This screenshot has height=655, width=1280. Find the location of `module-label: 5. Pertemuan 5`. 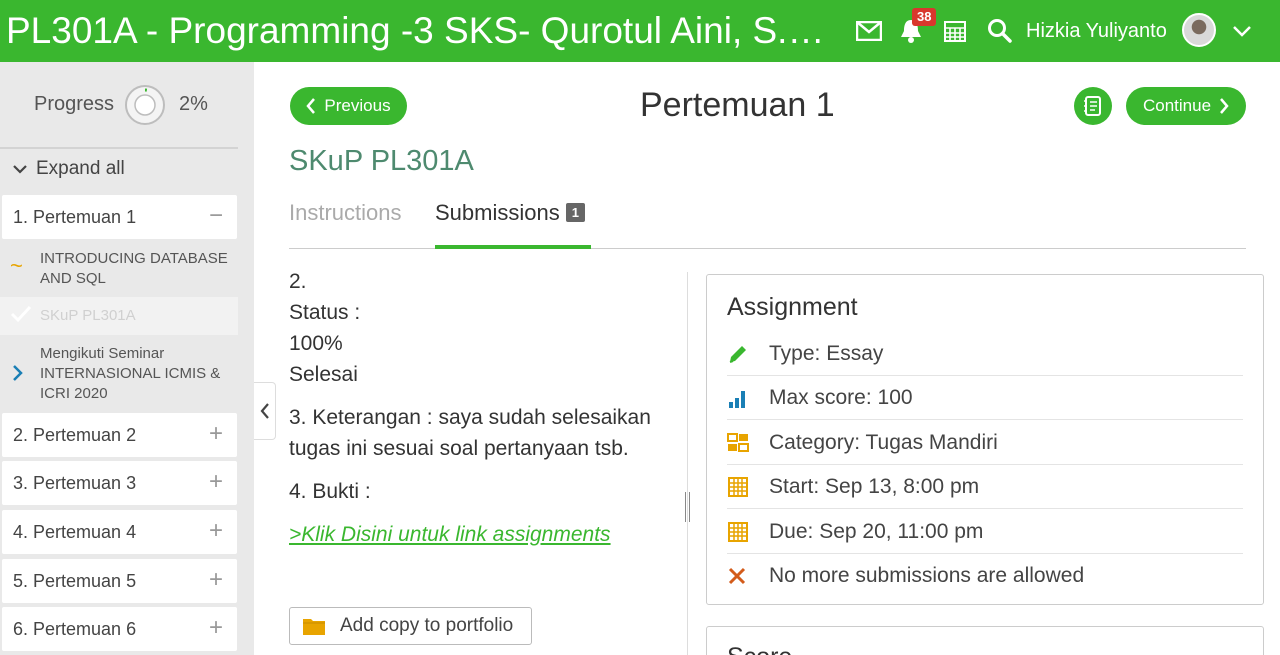

module-label: 5. Pertemuan 5 is located at coordinates (75, 580).